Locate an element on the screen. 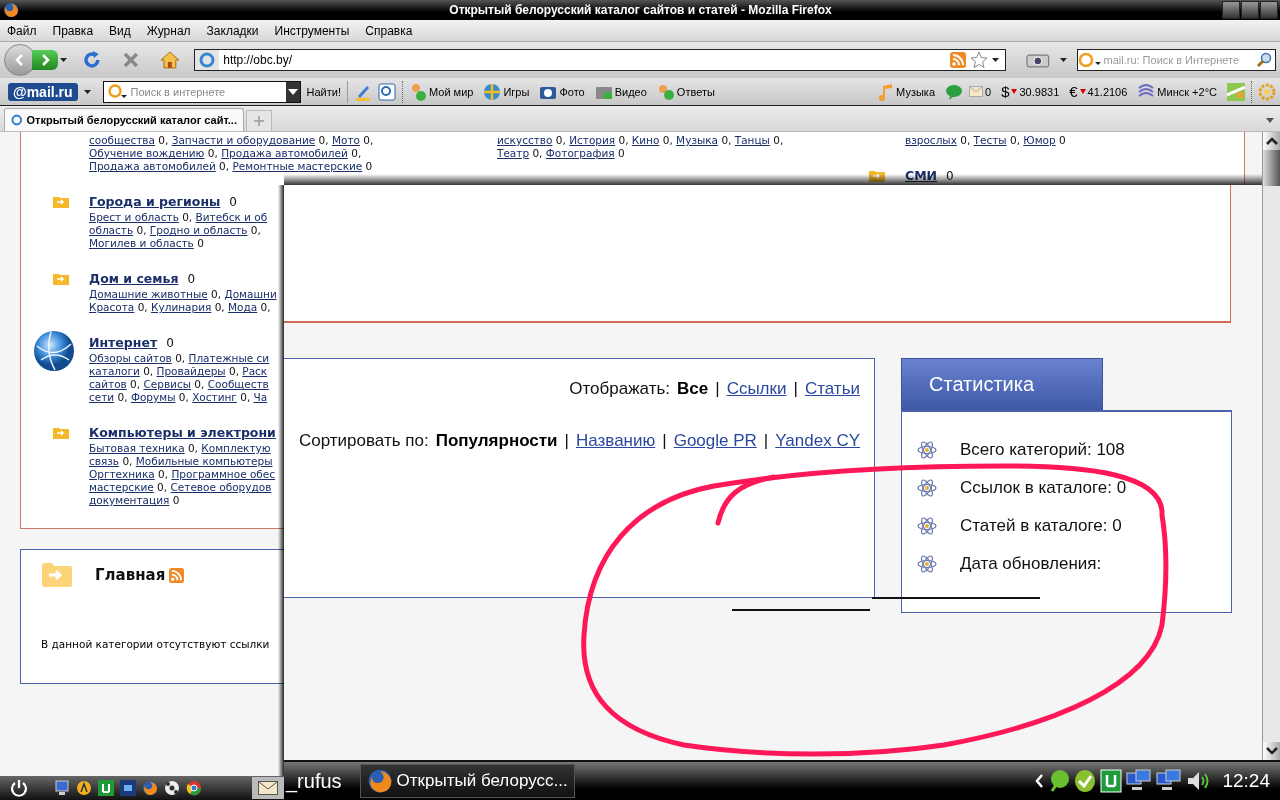 The height and width of the screenshot is (800, 1280). search-input: Поиск в интернете is located at coordinates (207, 91).